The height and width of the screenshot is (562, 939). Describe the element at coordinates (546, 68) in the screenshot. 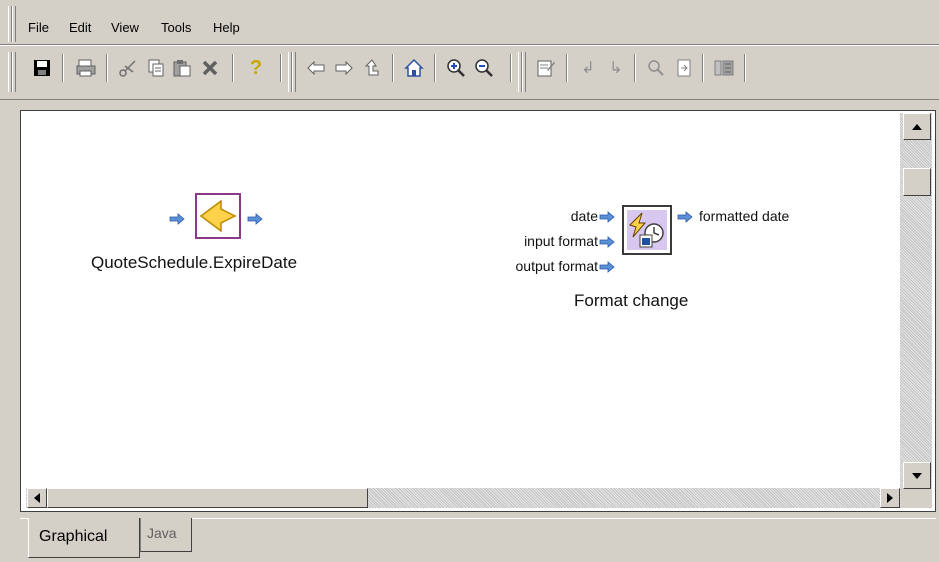

I see `edit-properties-icon` at that location.